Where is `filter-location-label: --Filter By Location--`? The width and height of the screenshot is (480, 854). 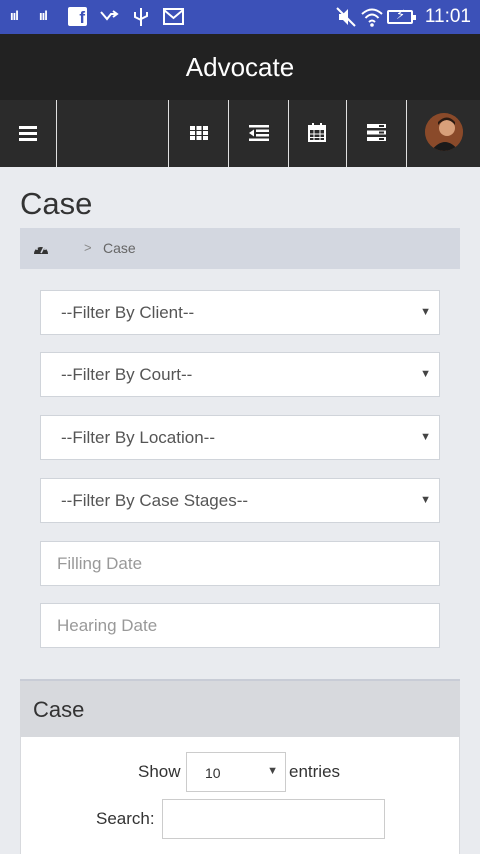 filter-location-label: --Filter By Location-- is located at coordinates (138, 437).